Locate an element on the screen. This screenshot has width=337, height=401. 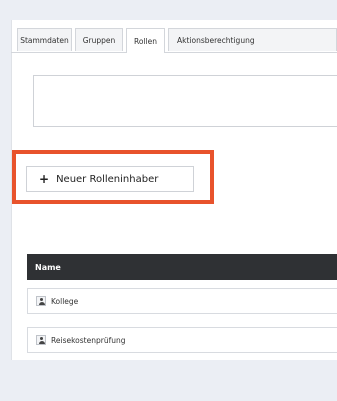
tab-stammdaten: Stammdaten is located at coordinates (44, 39).